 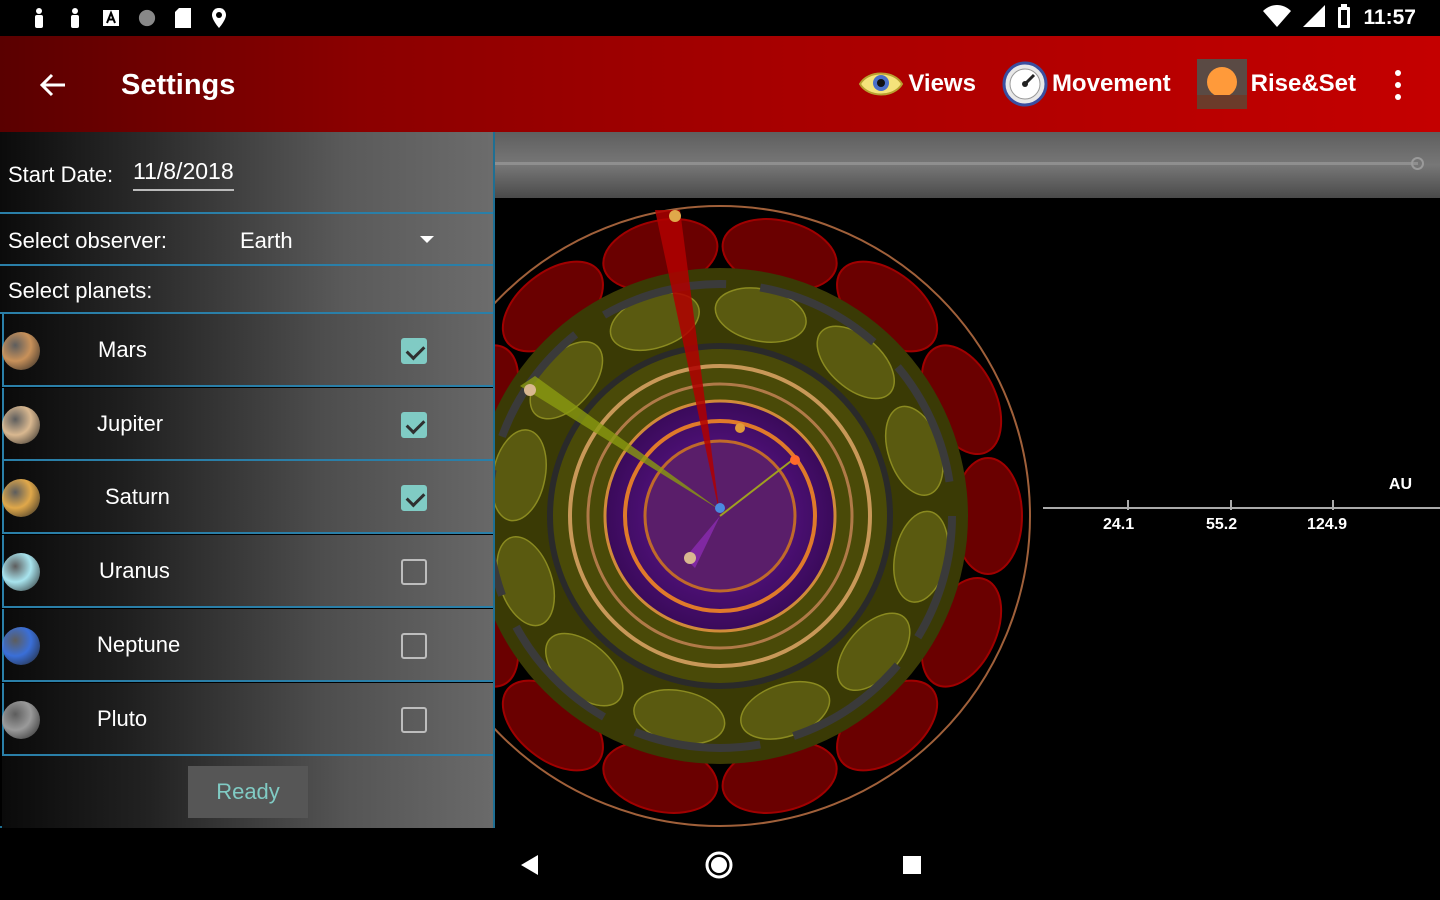 I want to click on signal-icon, so click(x=1314, y=18).